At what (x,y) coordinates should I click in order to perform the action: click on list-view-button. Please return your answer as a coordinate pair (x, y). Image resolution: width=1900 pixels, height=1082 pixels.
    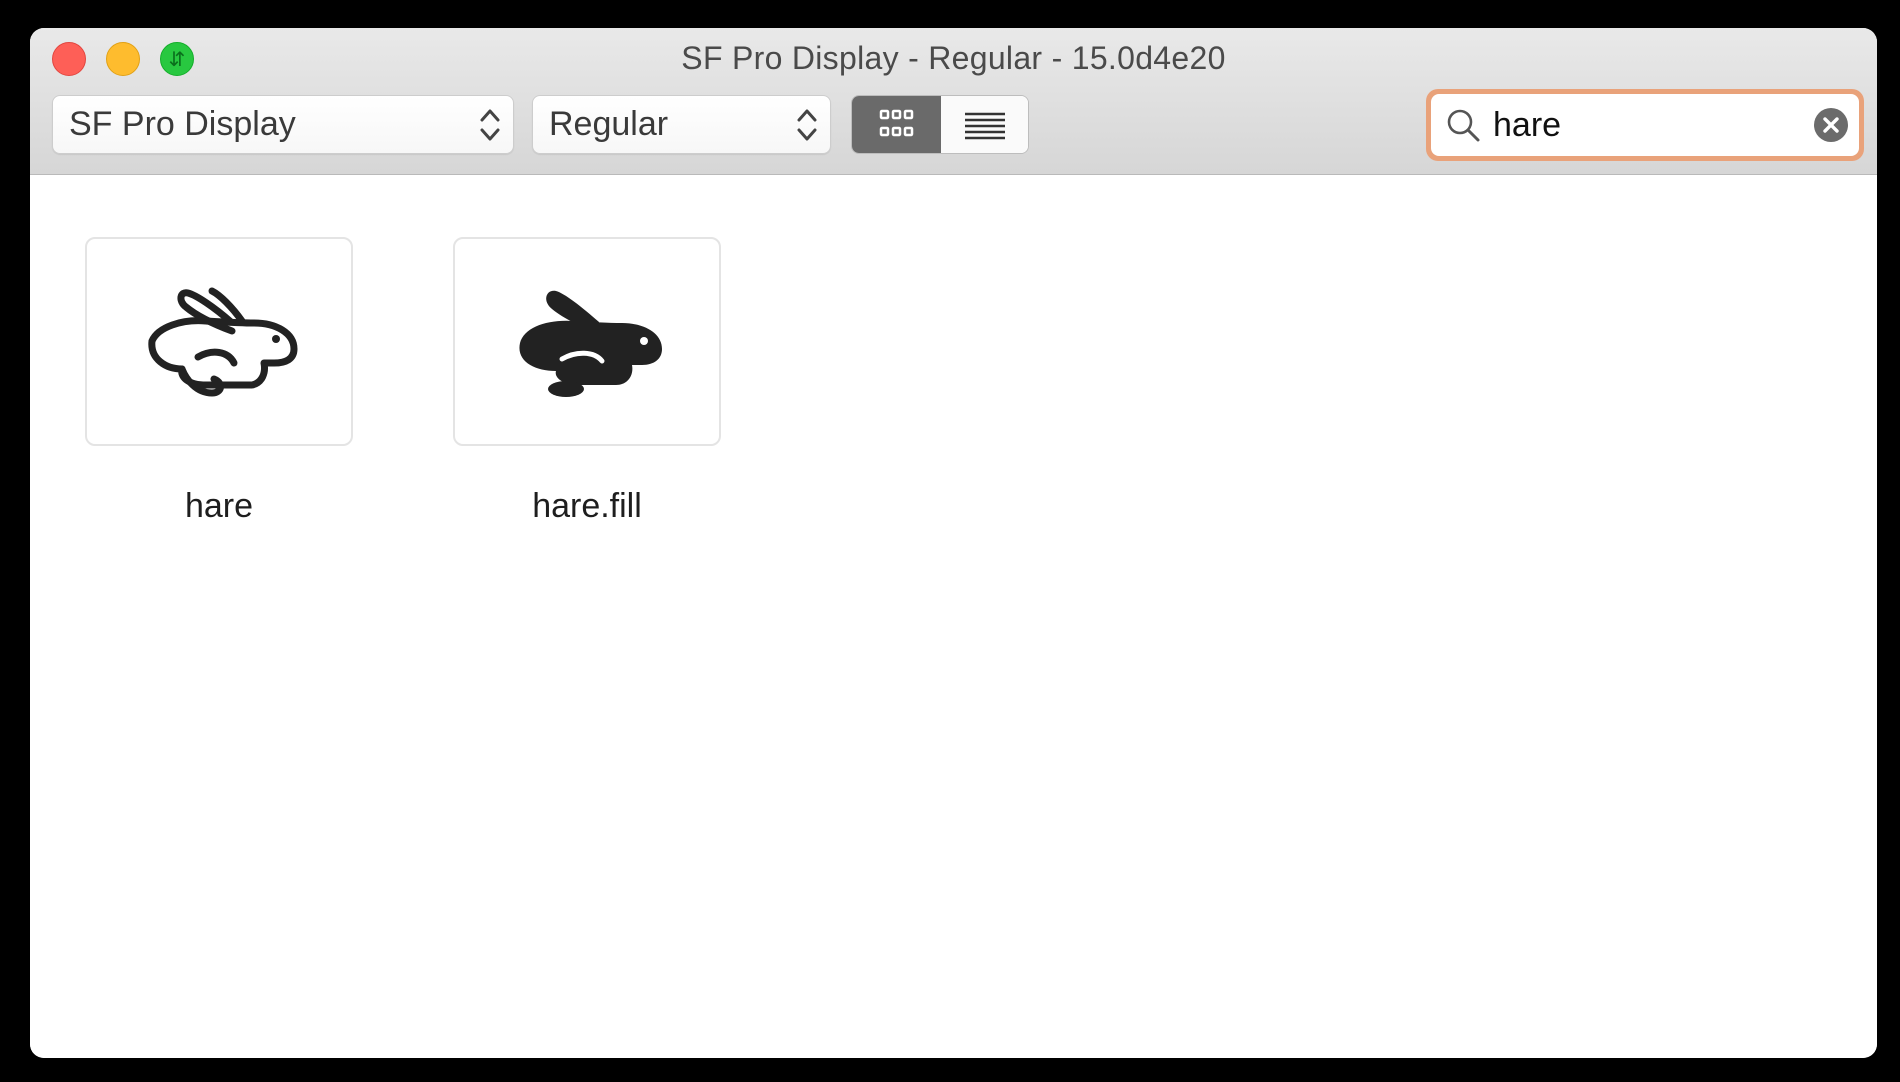
    Looking at the image, I should click on (984, 124).